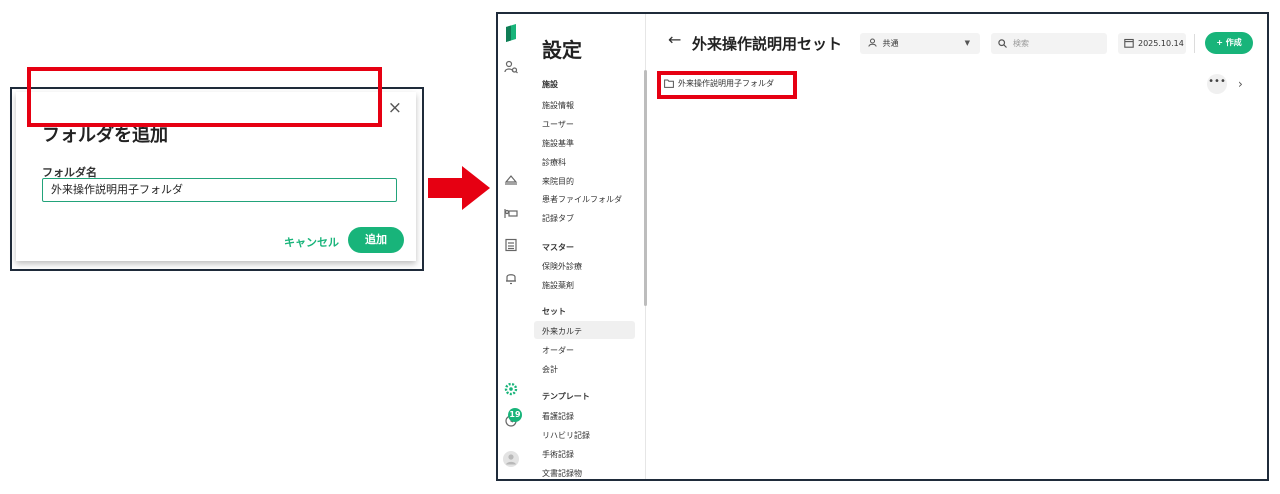 Image resolution: width=1280 pixels, height=494 pixels. Describe the element at coordinates (562, 266) in the screenshot. I see `sidebar-item: 保険外診療` at that location.